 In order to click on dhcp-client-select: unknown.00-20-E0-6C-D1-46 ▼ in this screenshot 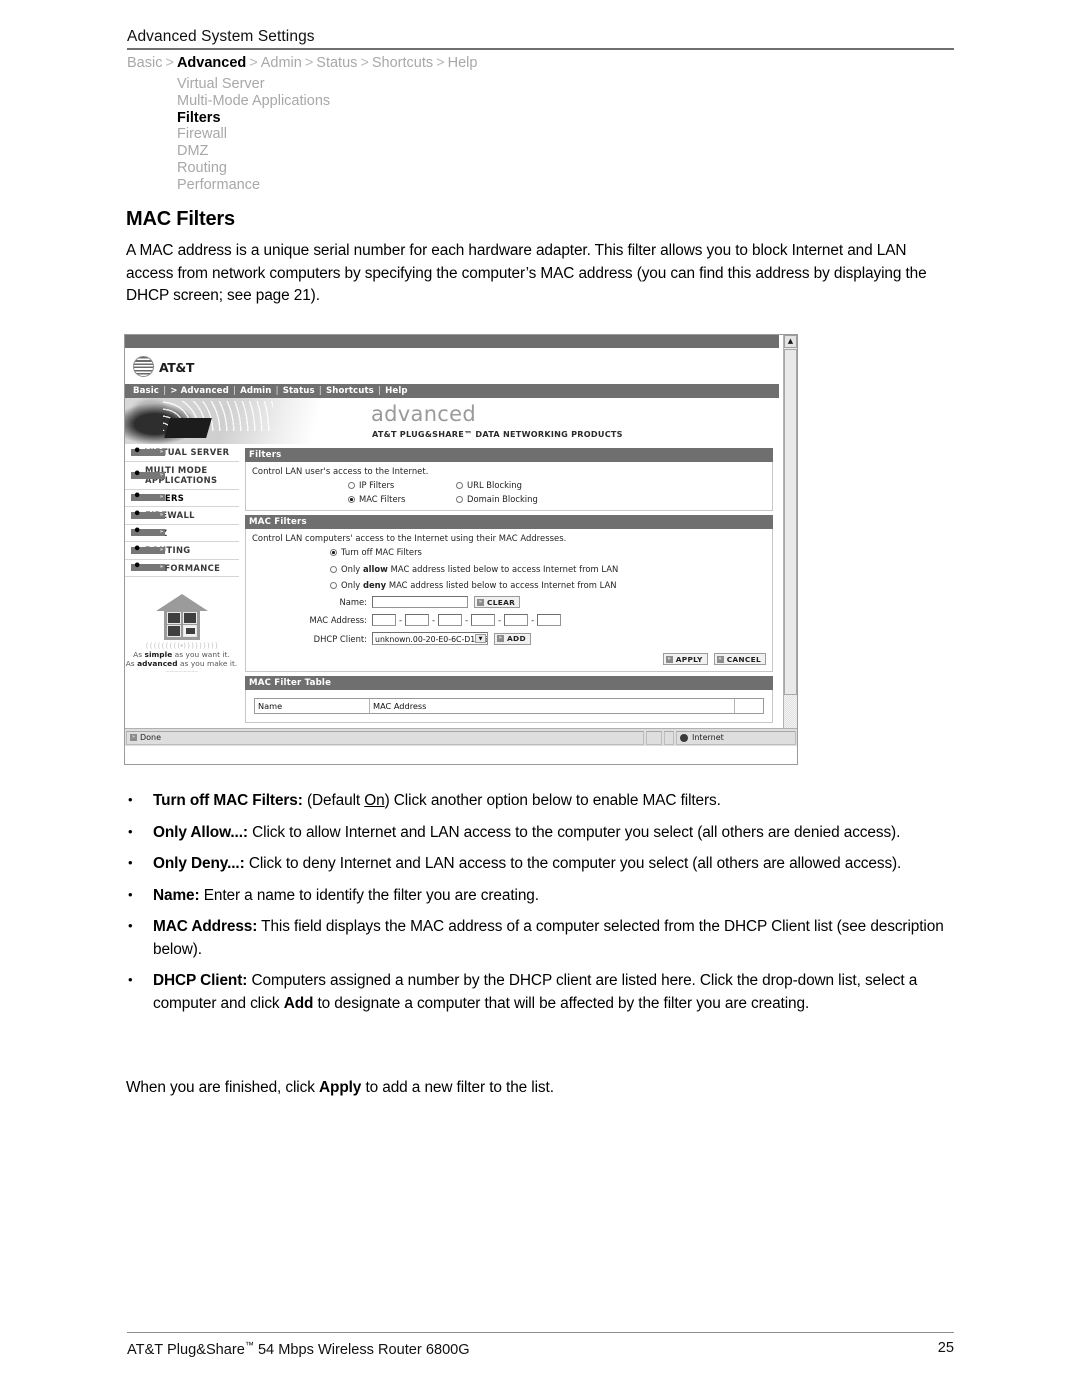, I will do `click(430, 638)`.